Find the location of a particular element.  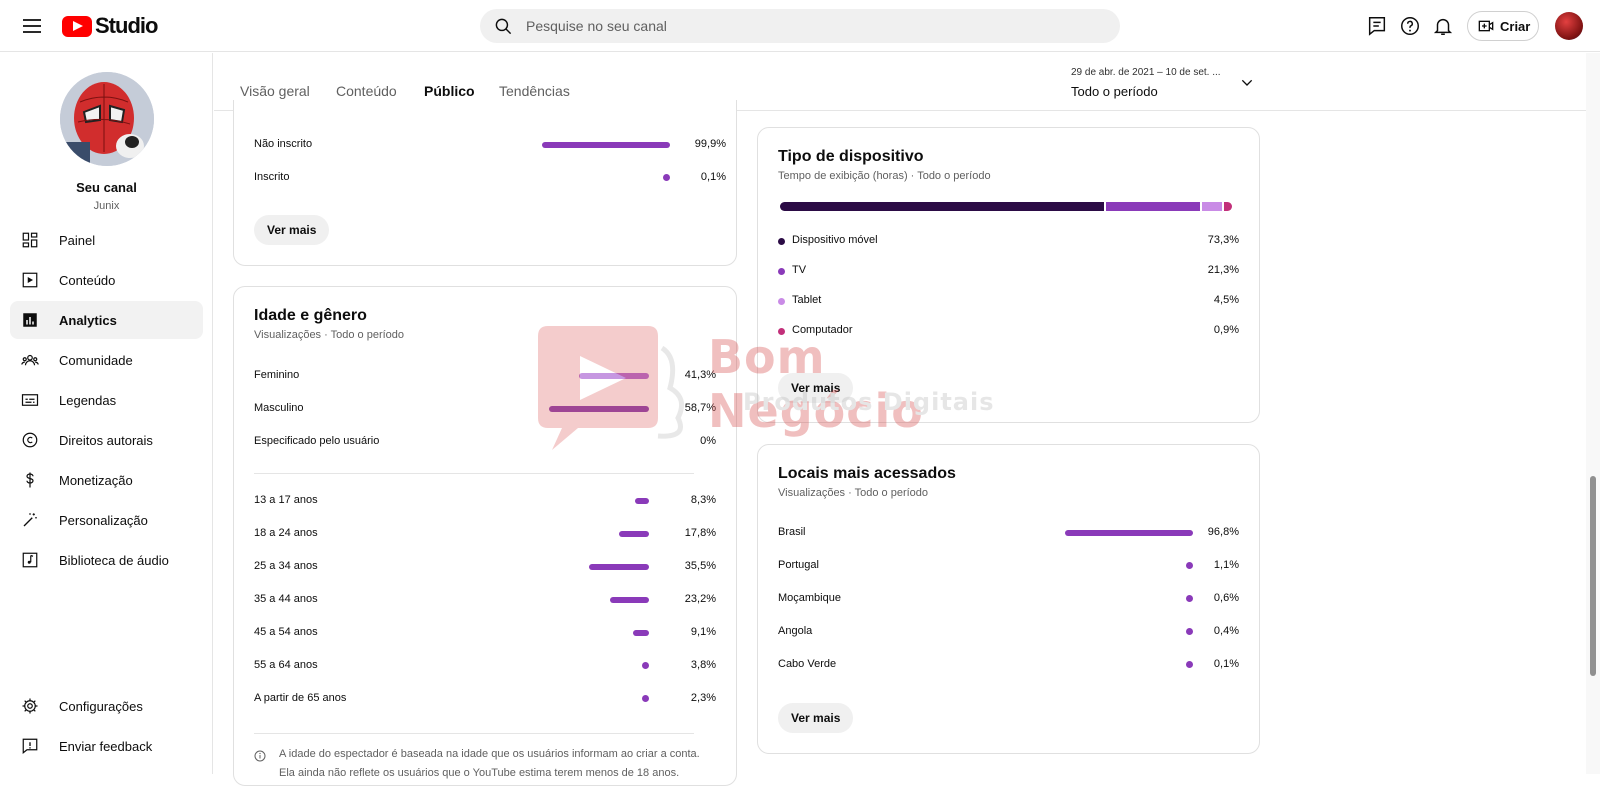

location-bar is located at coordinates (1129, 533).